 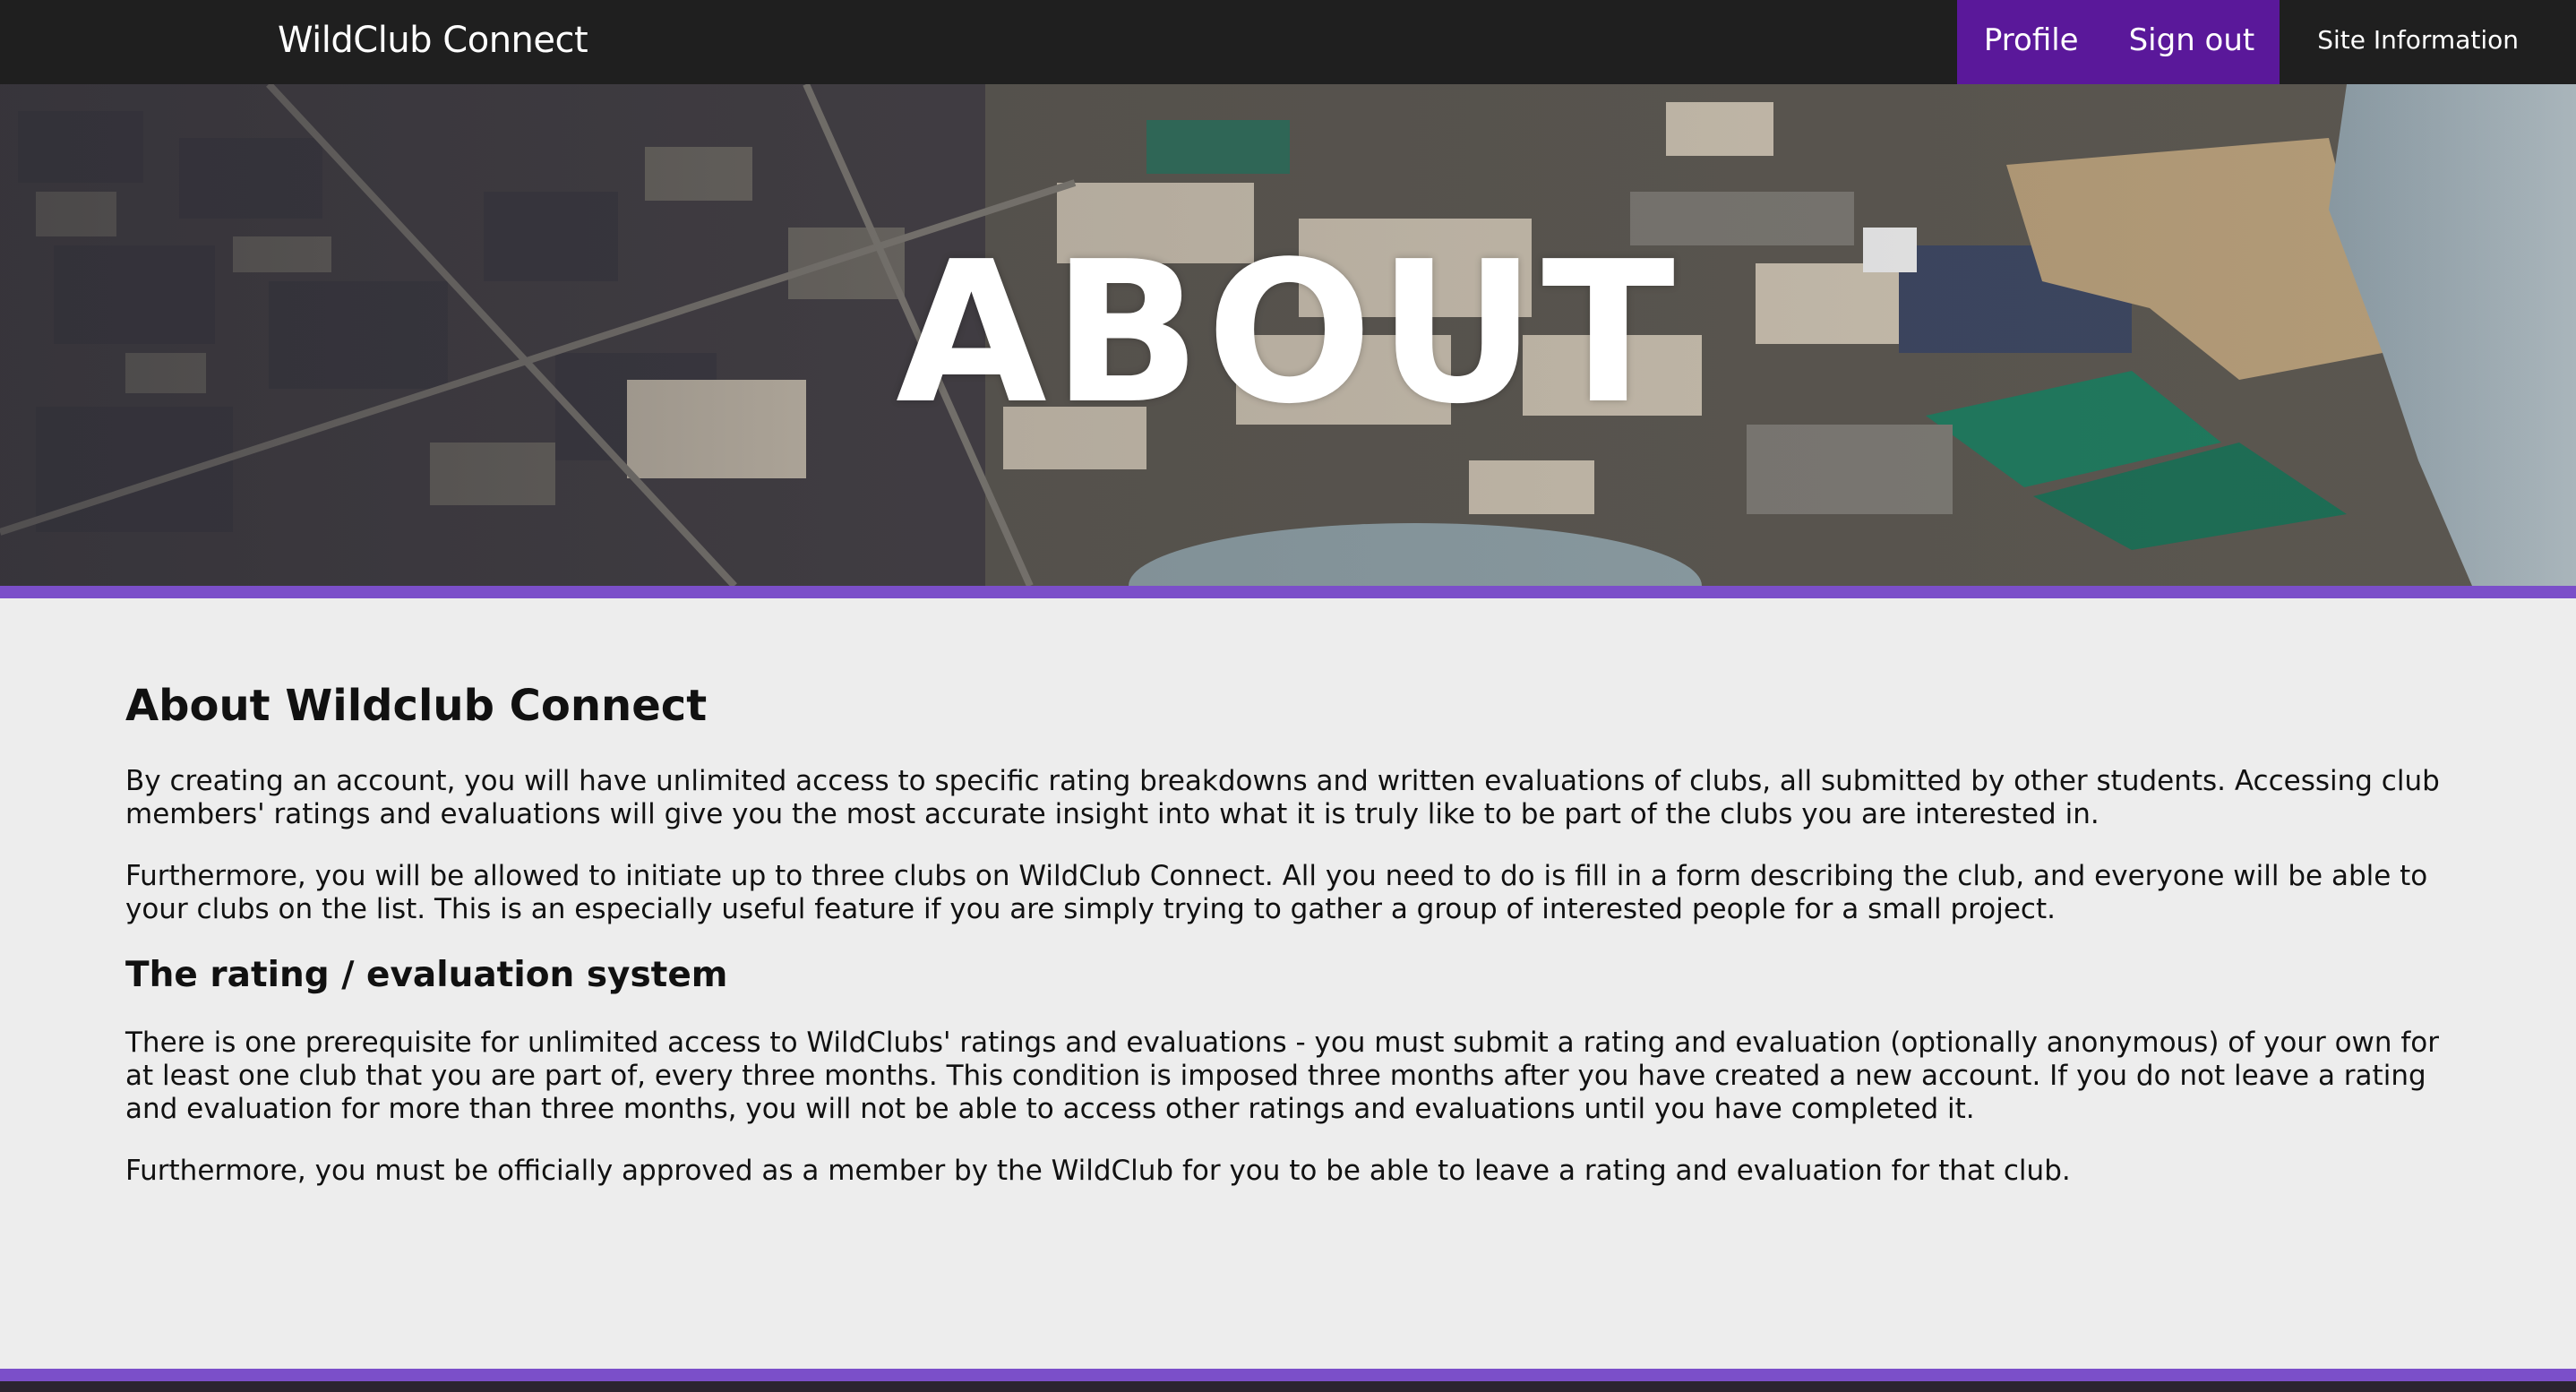 I want to click on nav-user-group: Profile Sign out, so click(x=2118, y=42).